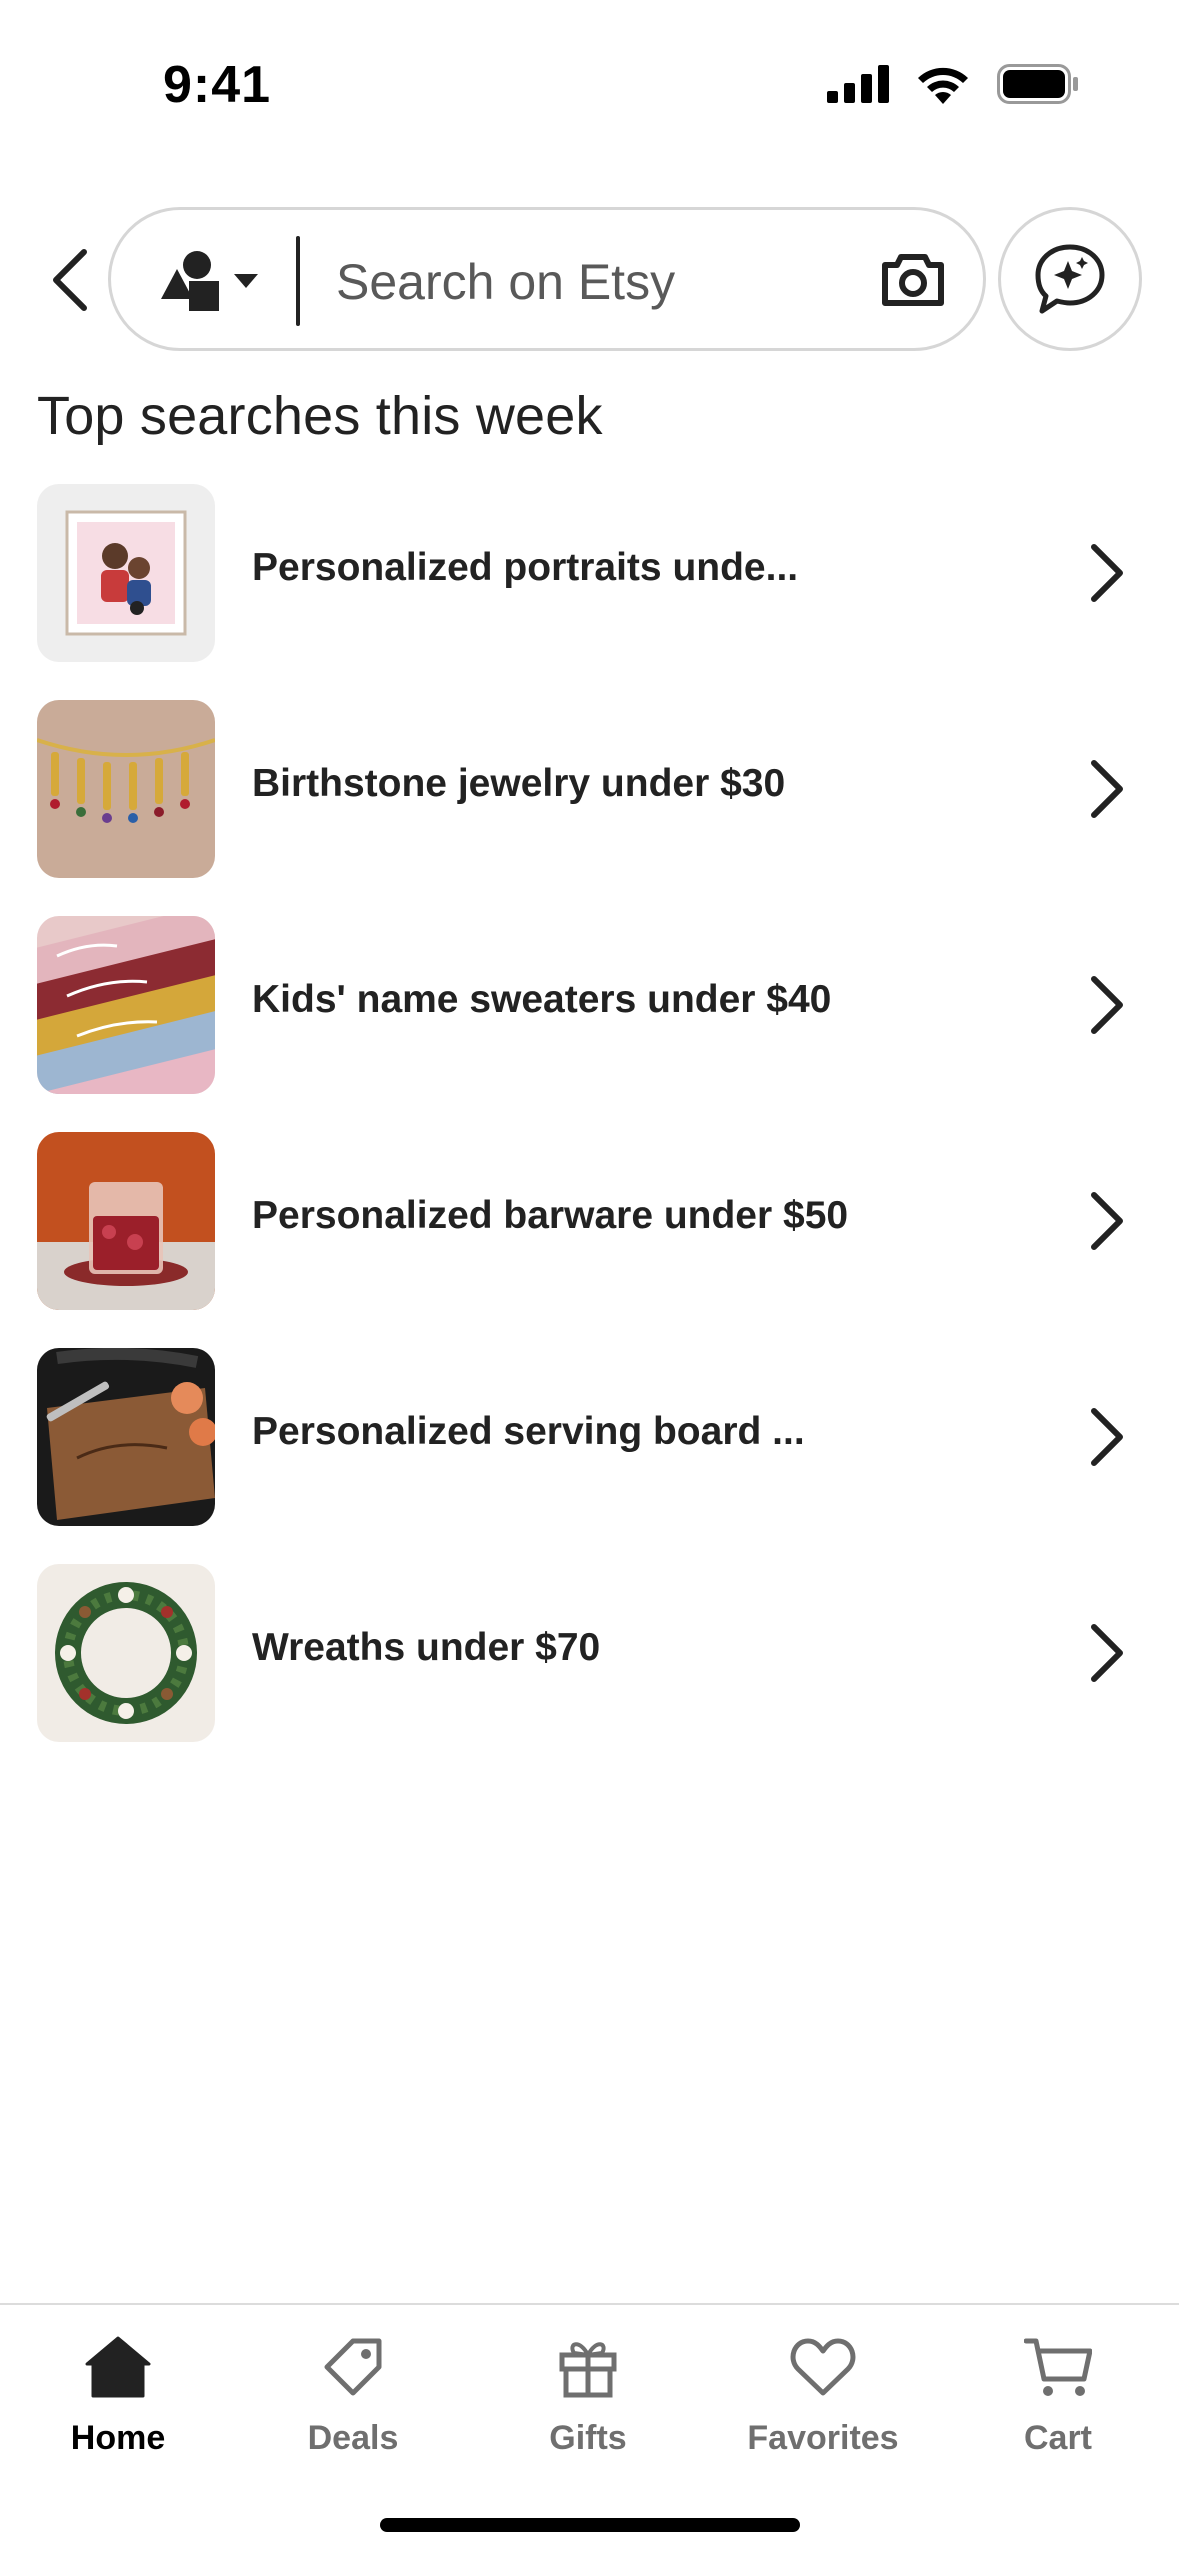 The image size is (1179, 2556). I want to click on ai-chat-button, so click(1070, 279).